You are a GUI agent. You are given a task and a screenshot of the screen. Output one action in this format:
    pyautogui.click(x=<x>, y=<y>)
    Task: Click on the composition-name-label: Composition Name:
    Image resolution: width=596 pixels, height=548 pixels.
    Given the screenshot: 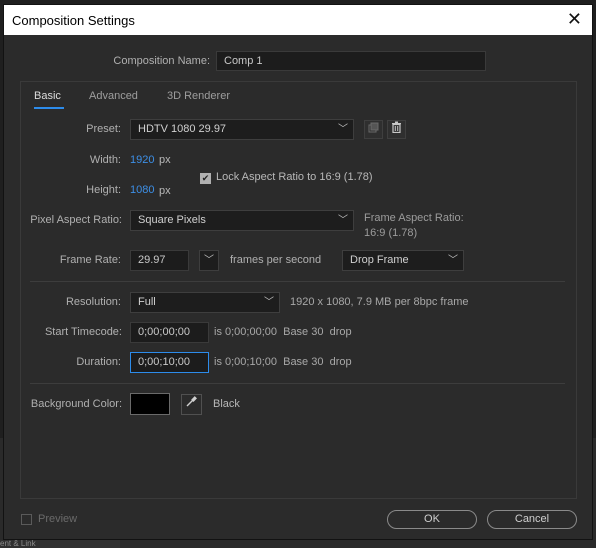 What is the action you would take?
    pyautogui.click(x=161, y=61)
    